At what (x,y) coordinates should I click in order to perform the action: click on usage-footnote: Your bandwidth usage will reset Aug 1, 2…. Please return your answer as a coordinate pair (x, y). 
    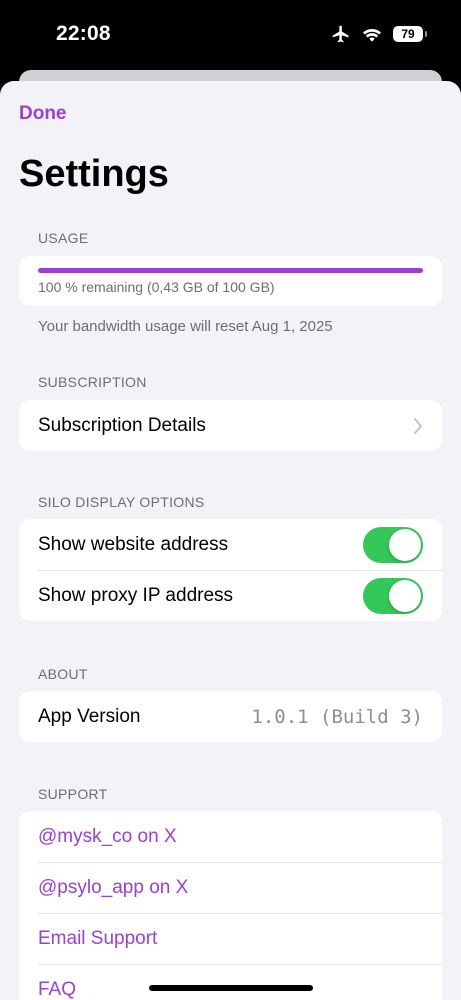
    Looking at the image, I should click on (185, 326).